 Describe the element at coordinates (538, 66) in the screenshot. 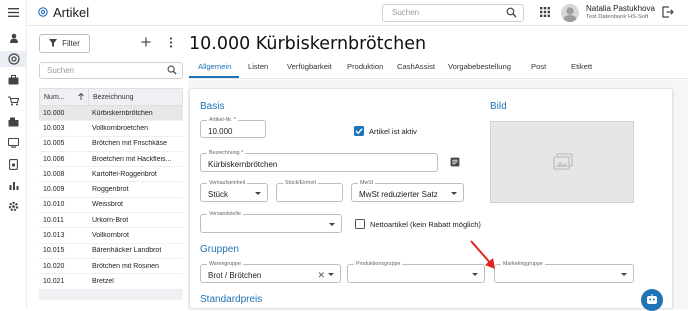

I see `tab-post: Post` at that location.